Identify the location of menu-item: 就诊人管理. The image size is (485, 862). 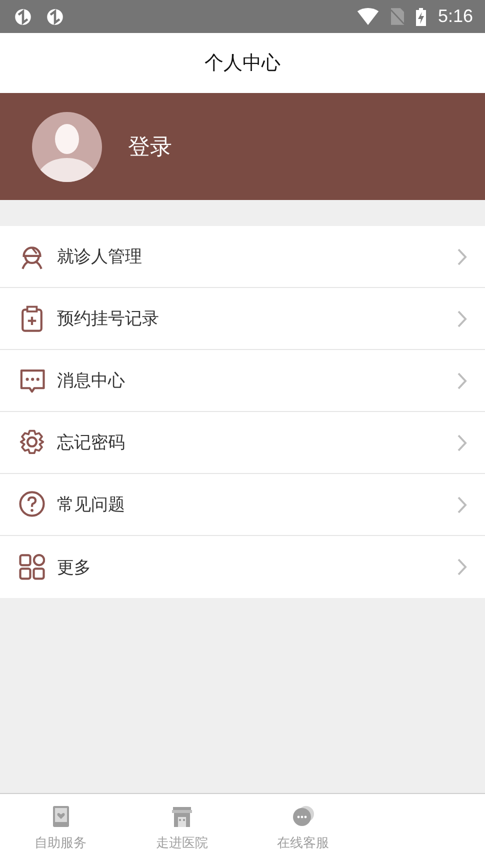
(242, 257).